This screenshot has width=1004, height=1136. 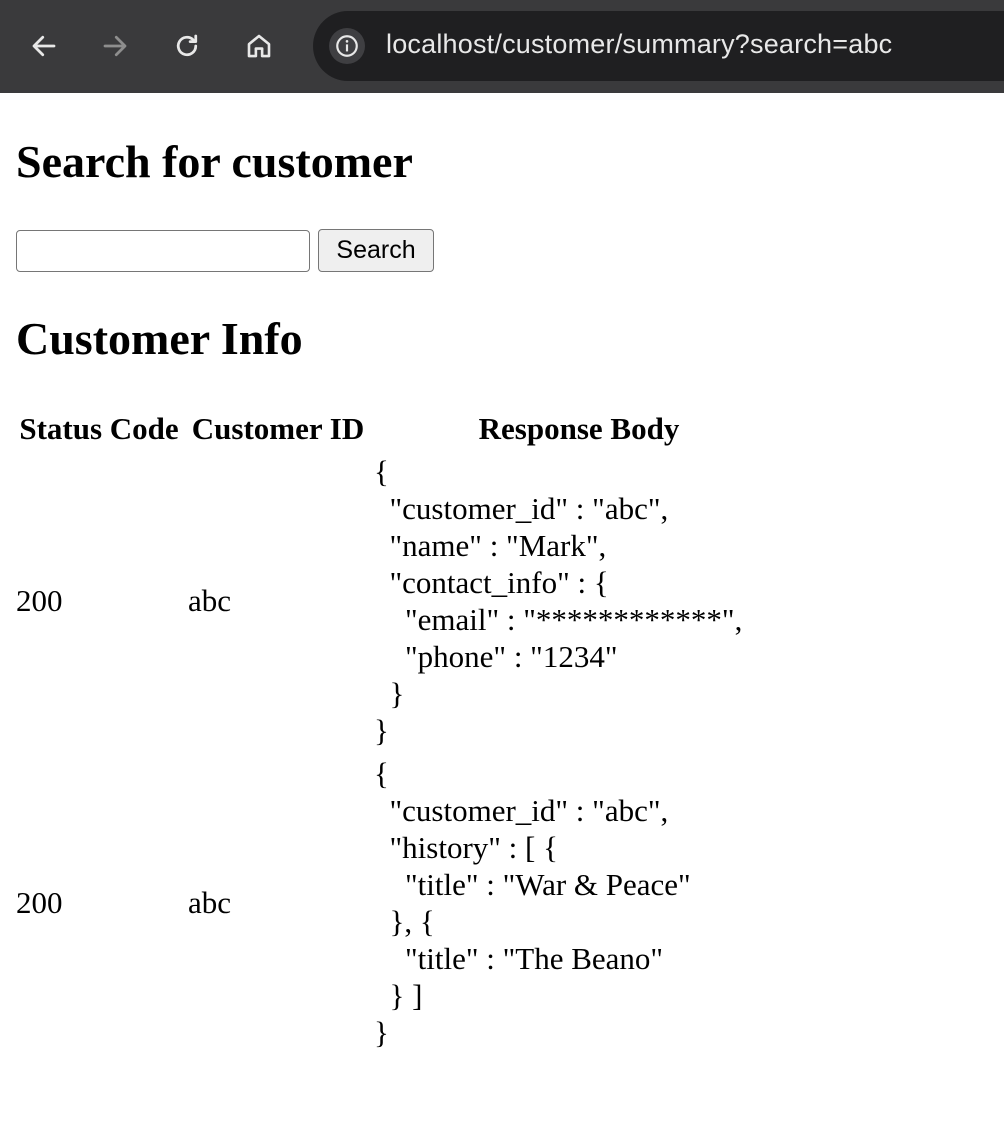 I want to click on reload-icon, so click(x=187, y=45).